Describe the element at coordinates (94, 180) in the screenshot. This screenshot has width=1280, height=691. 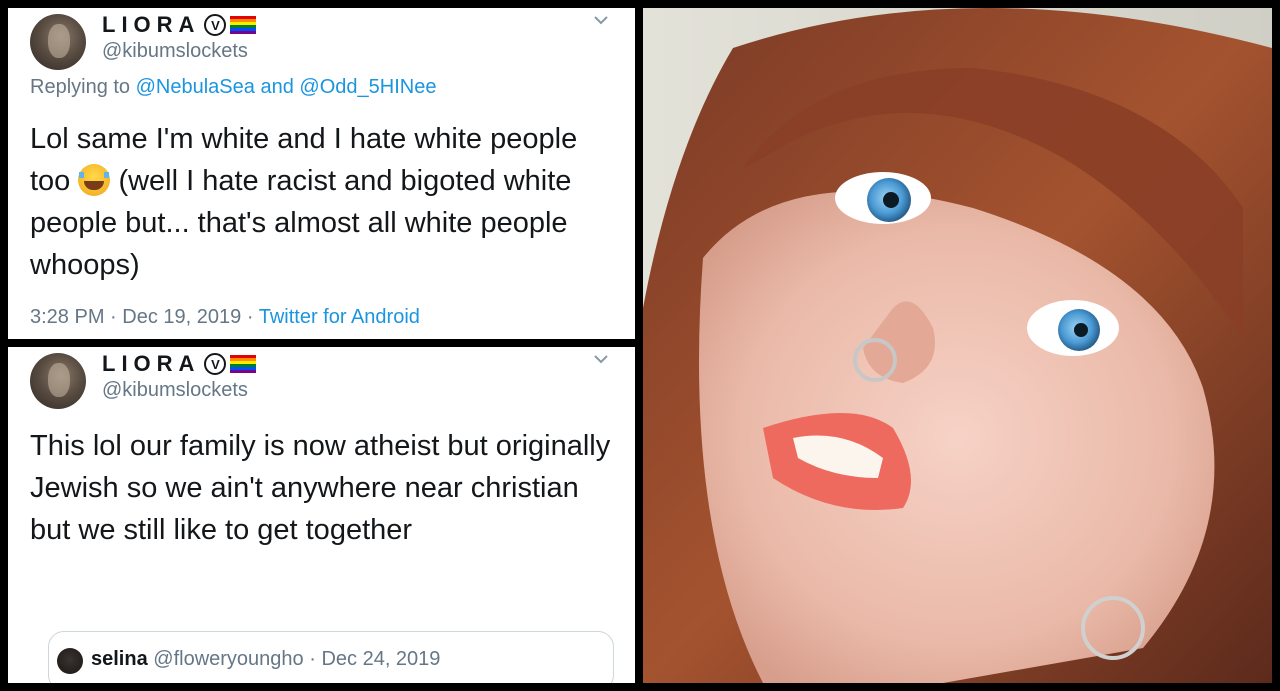
I see `face-with-tears-of-joy-icon` at that location.